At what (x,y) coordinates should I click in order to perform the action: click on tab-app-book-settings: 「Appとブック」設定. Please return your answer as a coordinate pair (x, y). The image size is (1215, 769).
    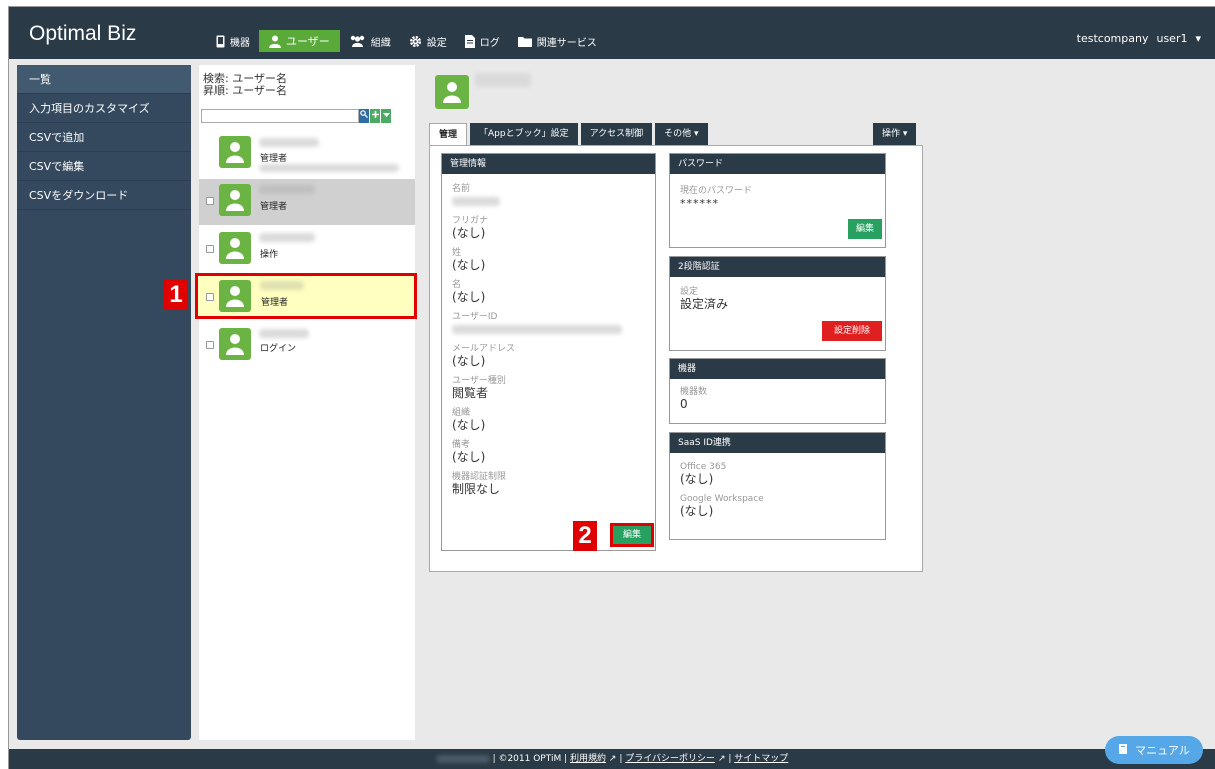
    Looking at the image, I should click on (524, 134).